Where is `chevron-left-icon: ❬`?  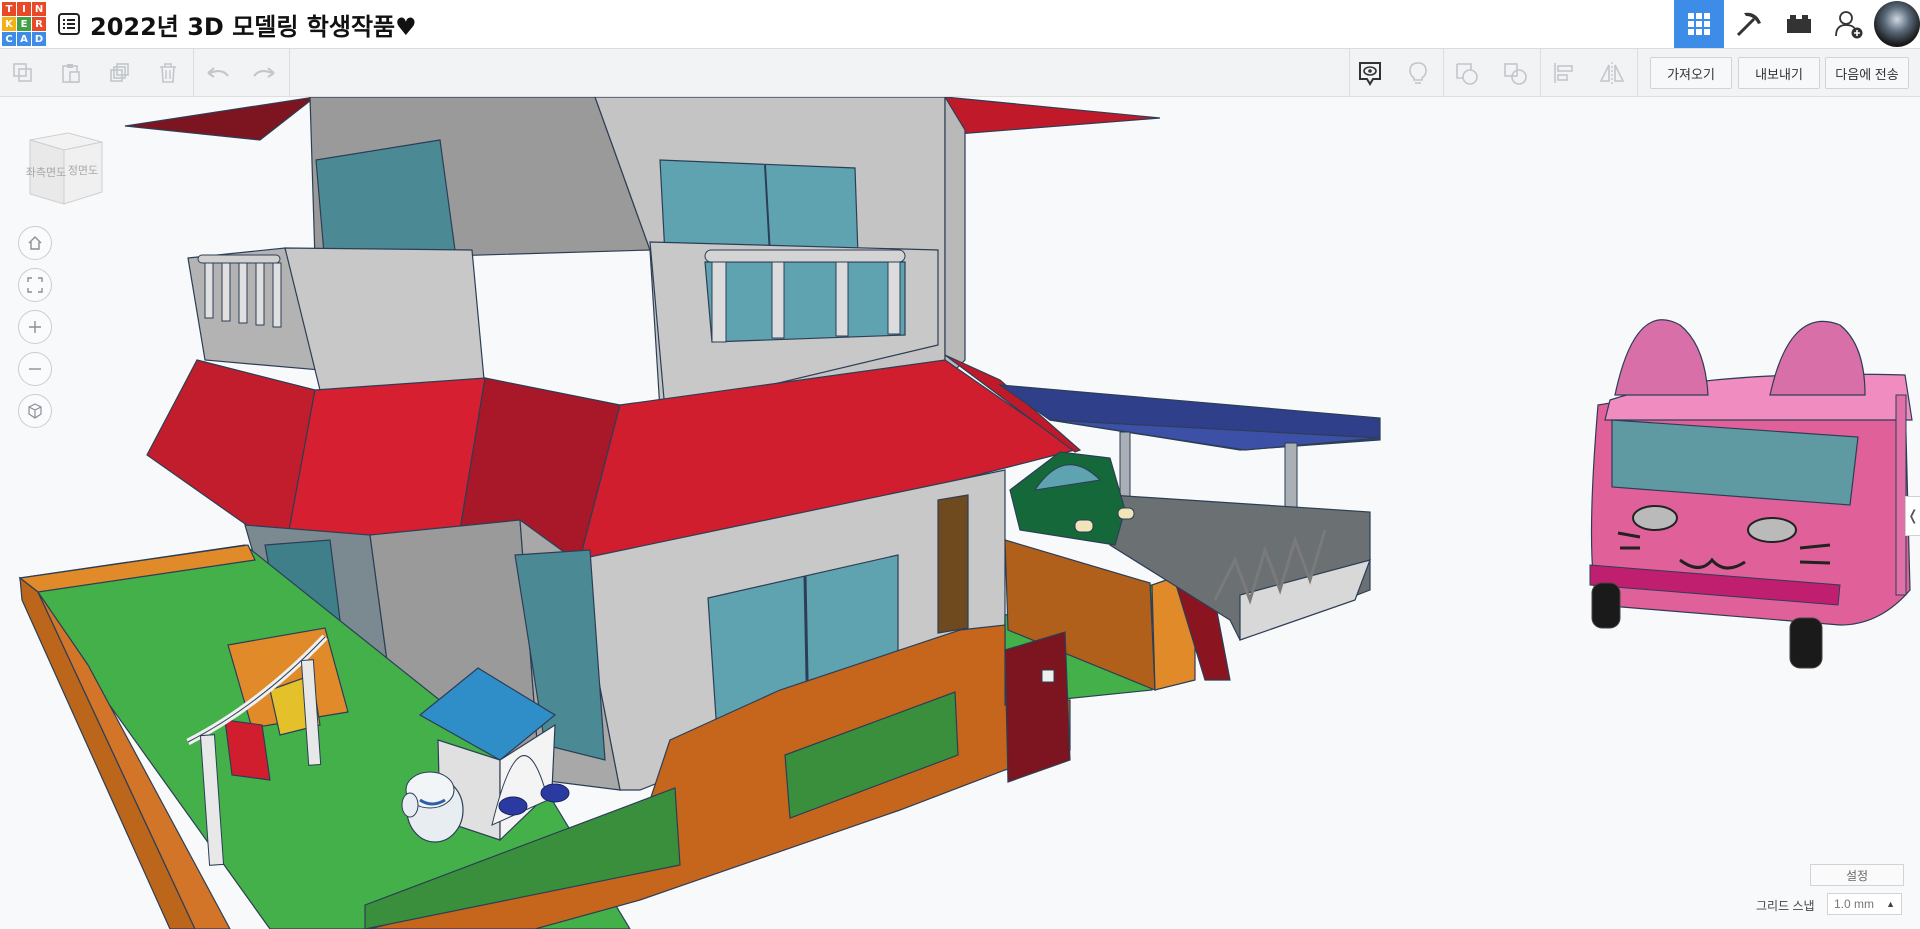 chevron-left-icon: ❬ is located at coordinates (1913, 516).